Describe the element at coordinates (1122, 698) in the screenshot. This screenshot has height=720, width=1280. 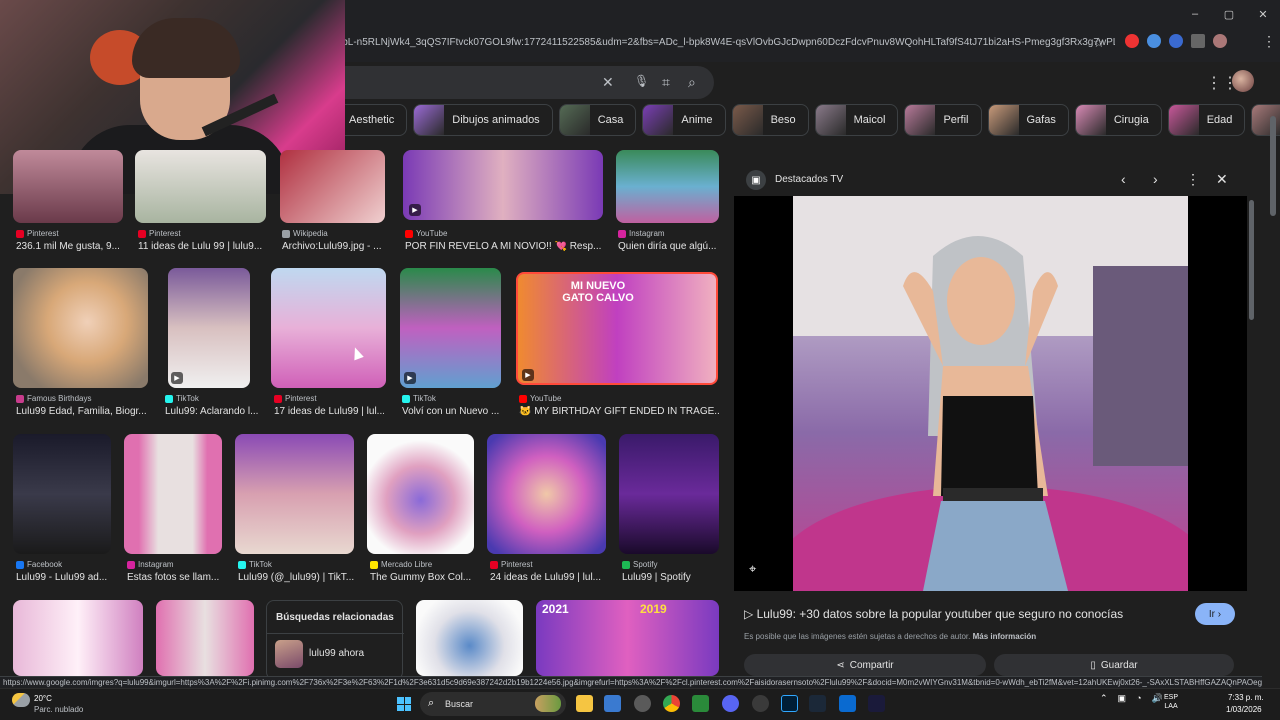
I see `tray-app-icon: ▣` at that location.